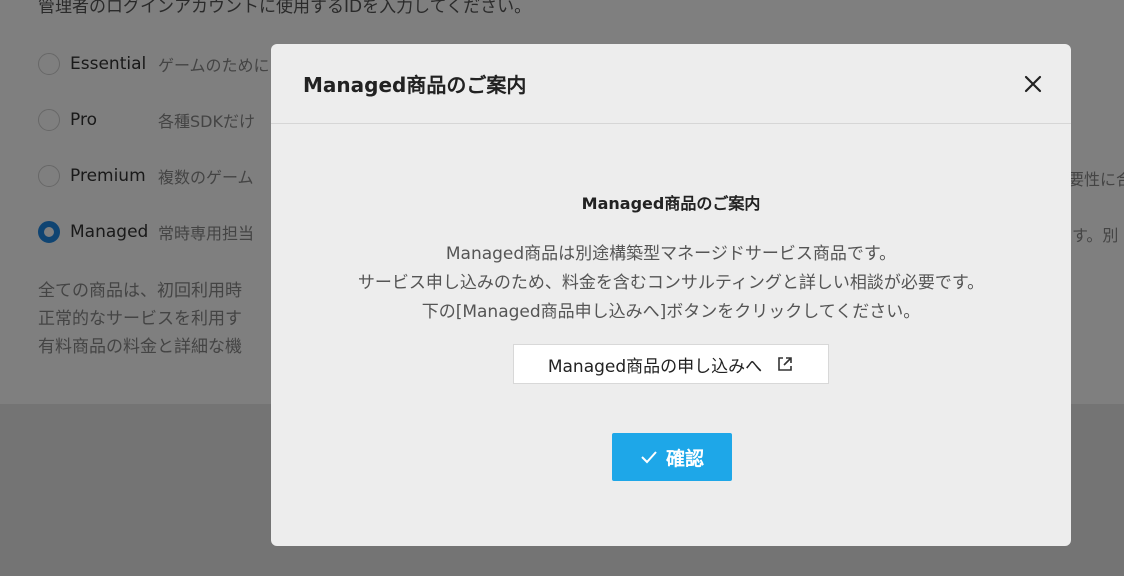 The height and width of the screenshot is (576, 1124). I want to click on close-icon, so click(1033, 84).